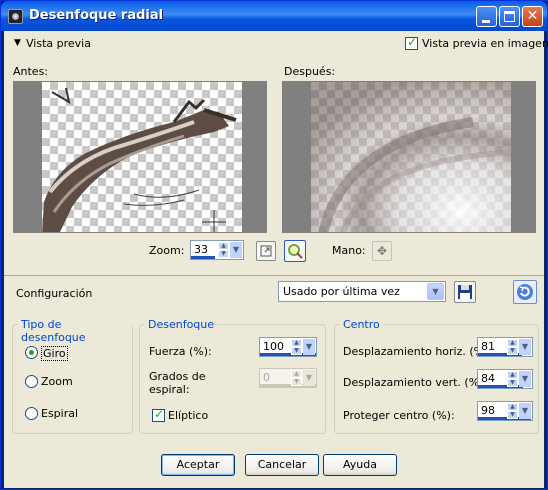 The height and width of the screenshot is (490, 548). Describe the element at coordinates (411, 42) in the screenshot. I see `preview-in-image-checkbox: ✓` at that location.